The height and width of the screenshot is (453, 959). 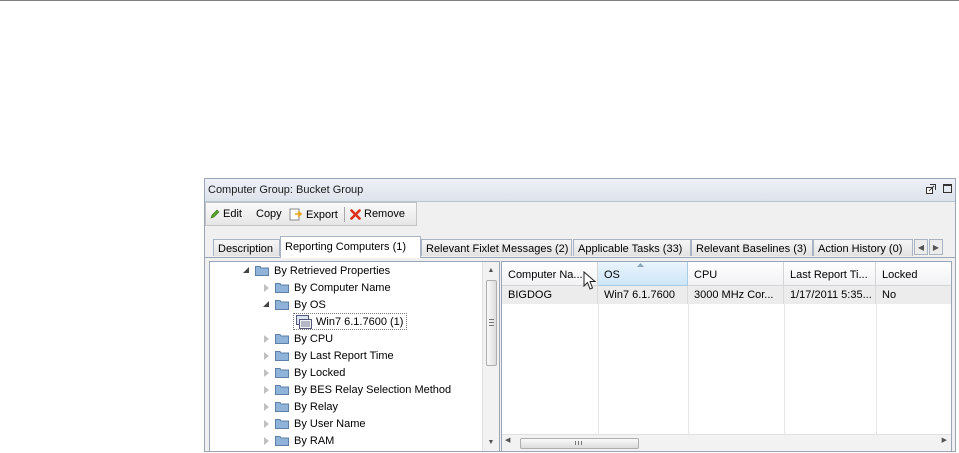 What do you see at coordinates (298, 440) in the screenshot?
I see `tree-item-by-ram: By RAM` at bounding box center [298, 440].